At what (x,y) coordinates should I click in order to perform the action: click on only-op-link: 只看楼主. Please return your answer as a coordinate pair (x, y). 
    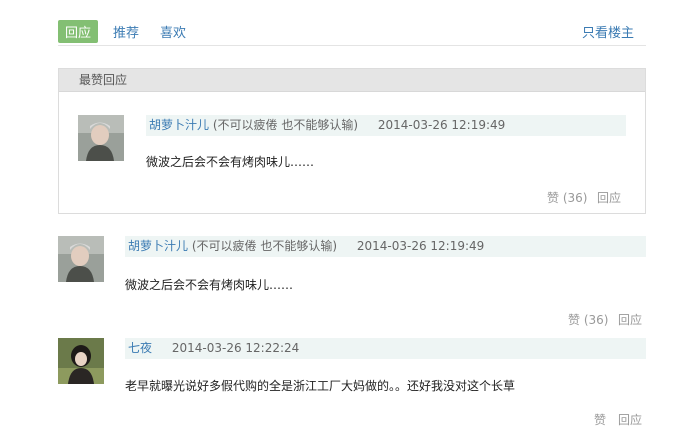
    Looking at the image, I should click on (608, 31).